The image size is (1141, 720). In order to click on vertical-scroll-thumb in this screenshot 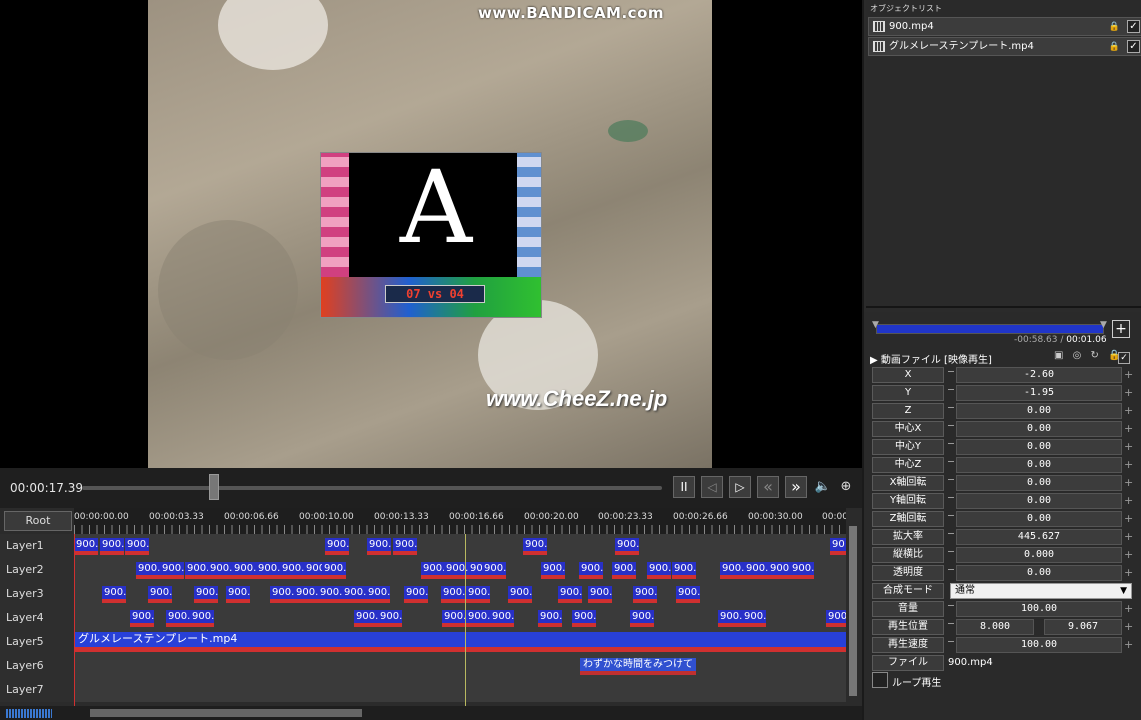, I will do `click(853, 611)`.